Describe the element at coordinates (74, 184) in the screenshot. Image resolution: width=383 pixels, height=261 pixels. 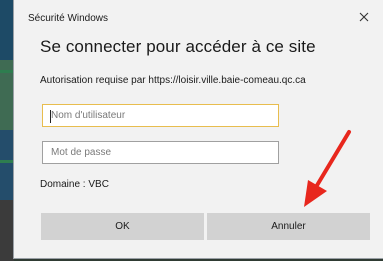
I see `domain-label: Domaine : VBC` at that location.